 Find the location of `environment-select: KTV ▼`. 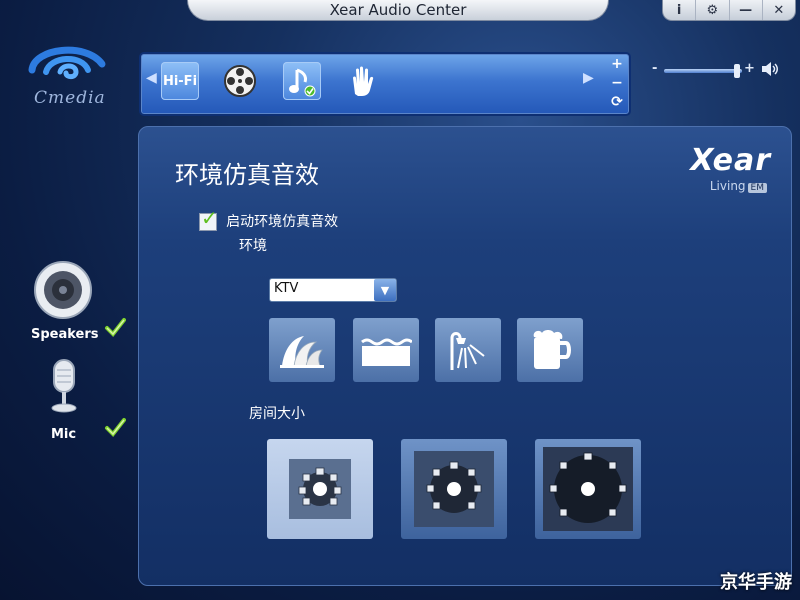

environment-select: KTV ▼ is located at coordinates (333, 290).